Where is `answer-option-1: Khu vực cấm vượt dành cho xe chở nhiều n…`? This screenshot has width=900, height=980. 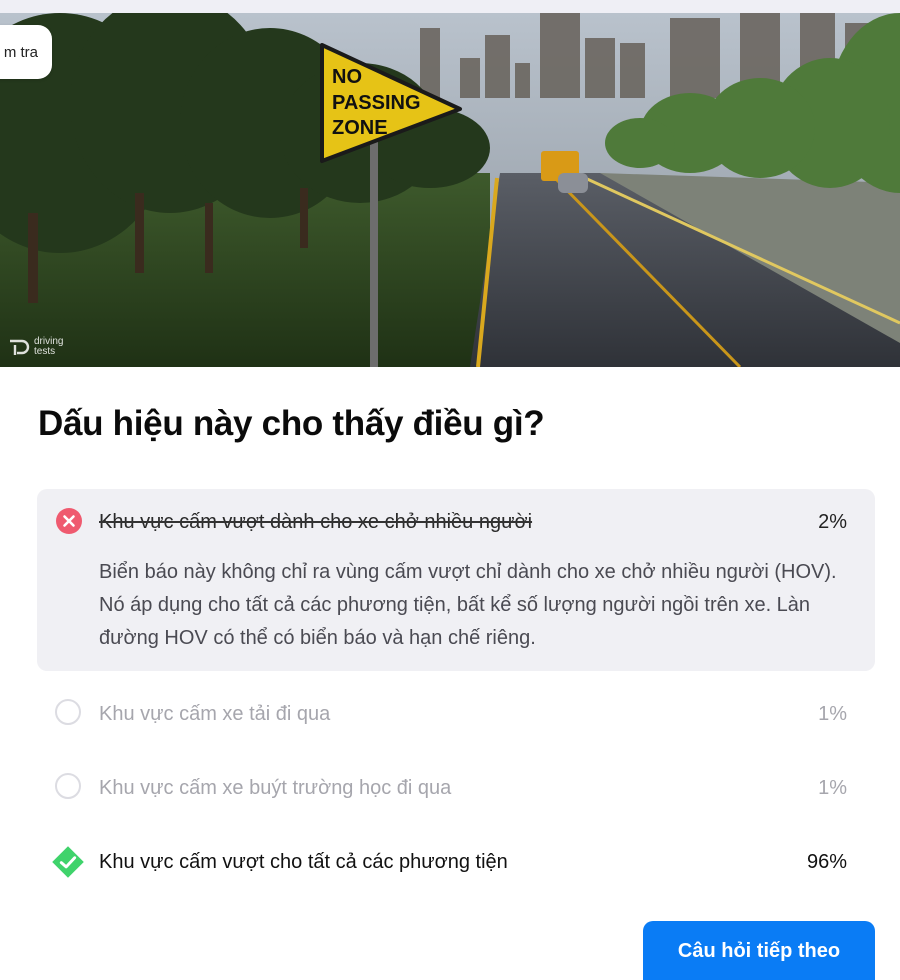
answer-option-1: Khu vực cấm vượt dành cho xe chở nhiều n… is located at coordinates (456, 521).